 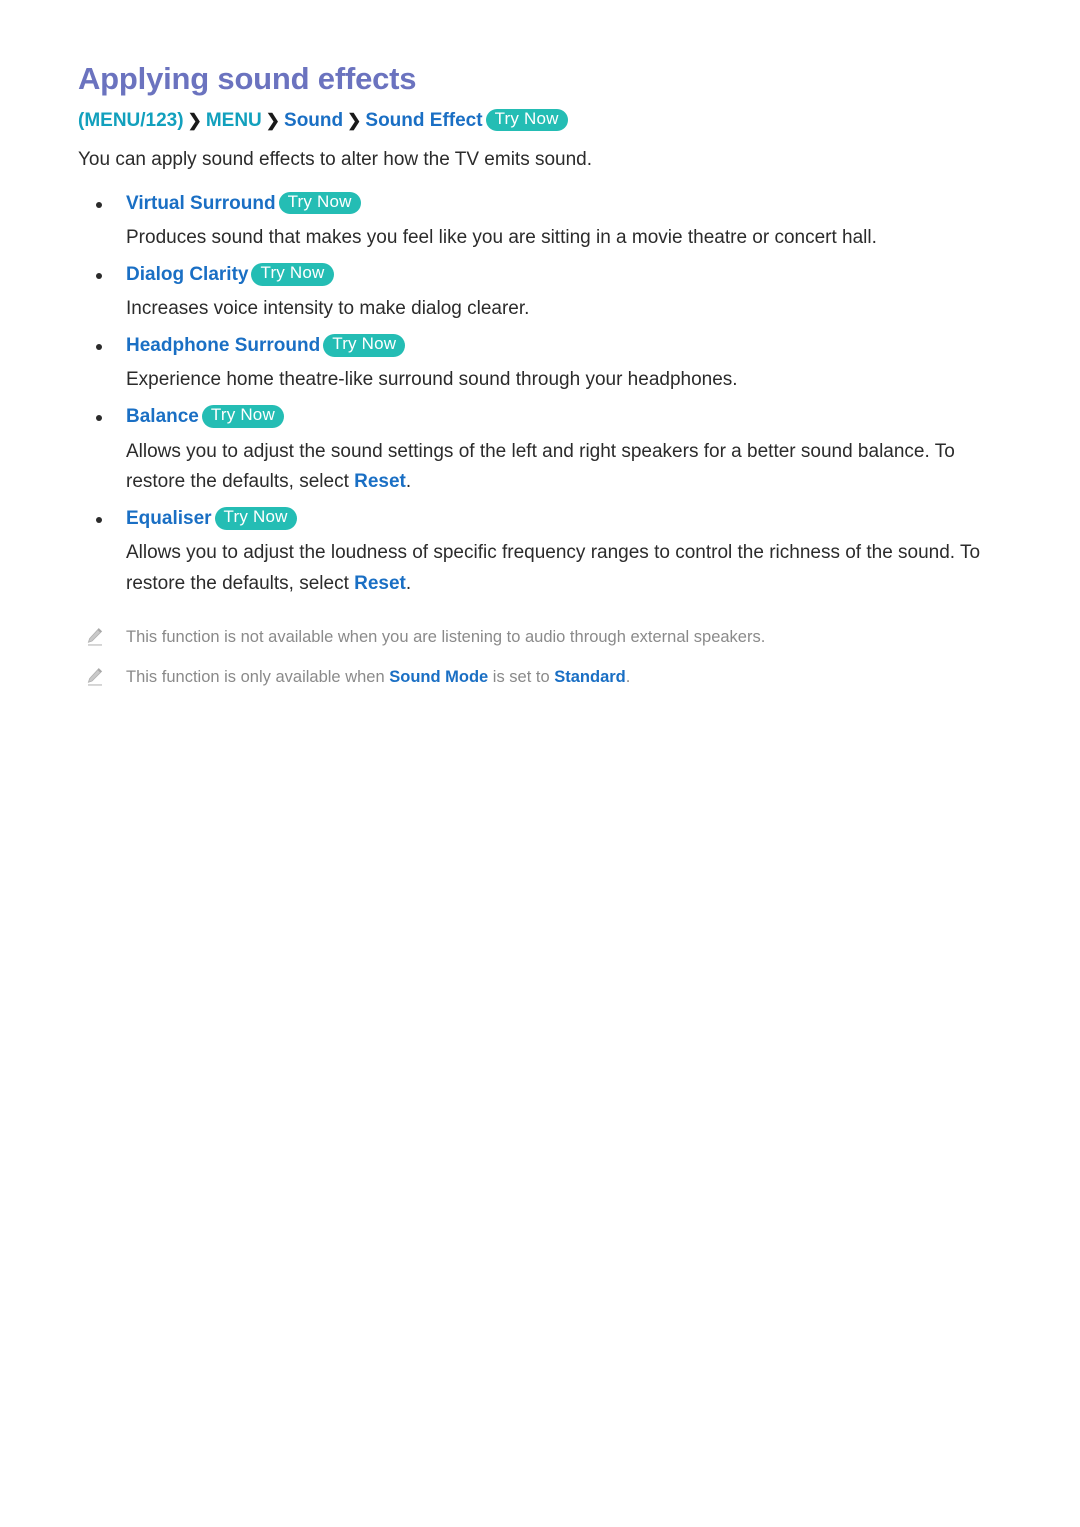 What do you see at coordinates (521, 677) in the screenshot?
I see `note-text-middle: is set to` at bounding box center [521, 677].